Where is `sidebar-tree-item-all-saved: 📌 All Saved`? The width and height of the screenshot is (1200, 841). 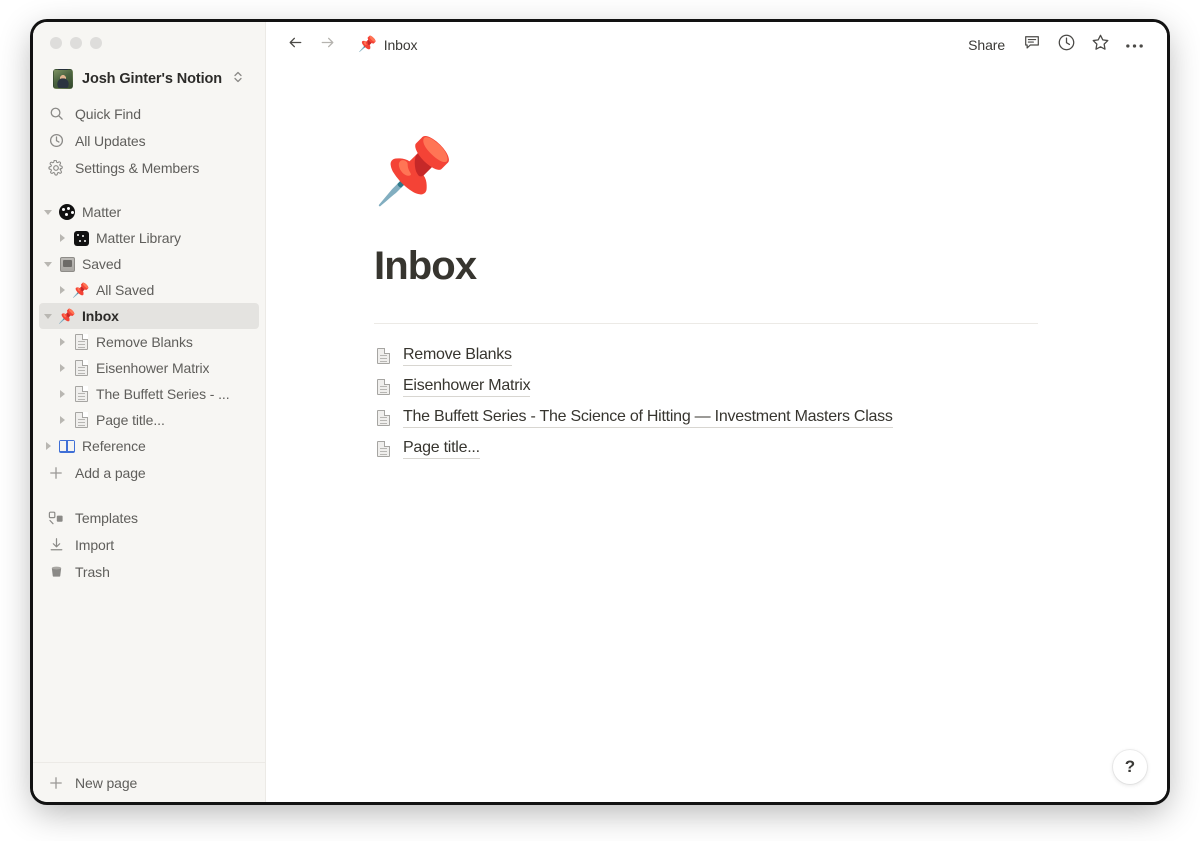 sidebar-tree-item-all-saved: 📌 All Saved is located at coordinates (149, 290).